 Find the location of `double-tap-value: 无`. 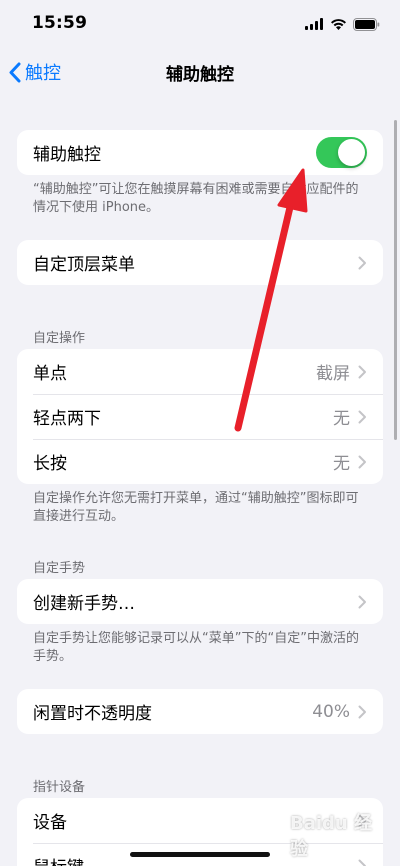

double-tap-value: 无 is located at coordinates (341, 419).